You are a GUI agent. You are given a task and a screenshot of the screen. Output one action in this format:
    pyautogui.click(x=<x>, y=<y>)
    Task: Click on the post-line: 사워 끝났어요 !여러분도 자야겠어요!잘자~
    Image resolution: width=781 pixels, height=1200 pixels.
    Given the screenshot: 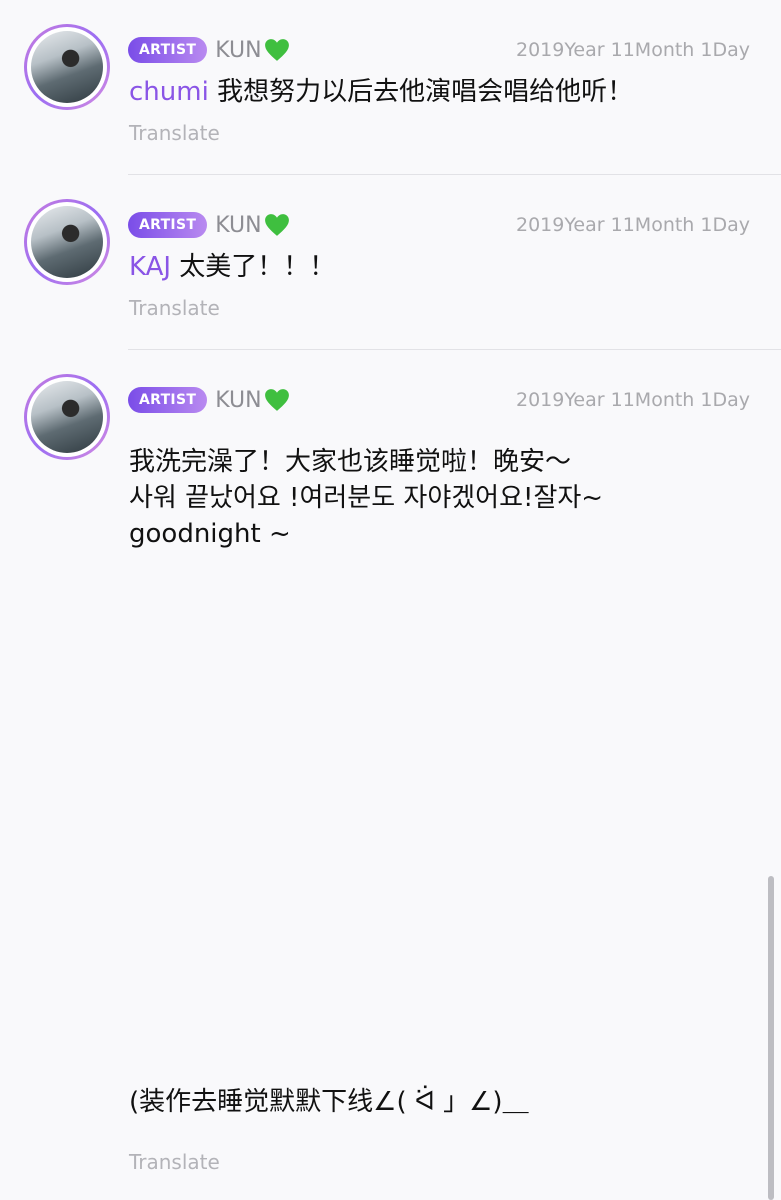 What is the action you would take?
    pyautogui.click(x=366, y=498)
    